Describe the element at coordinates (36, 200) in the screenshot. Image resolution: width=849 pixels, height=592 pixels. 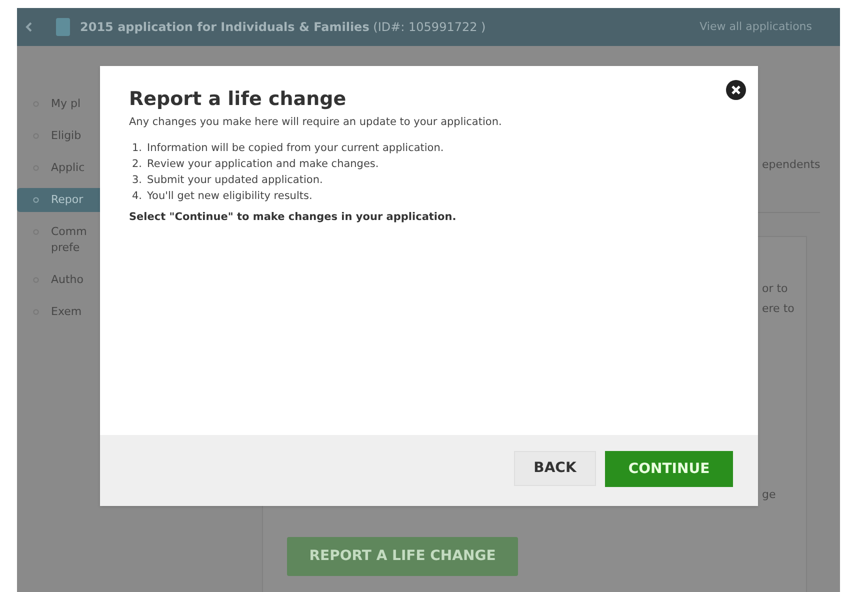
I see `bullet-icon` at that location.